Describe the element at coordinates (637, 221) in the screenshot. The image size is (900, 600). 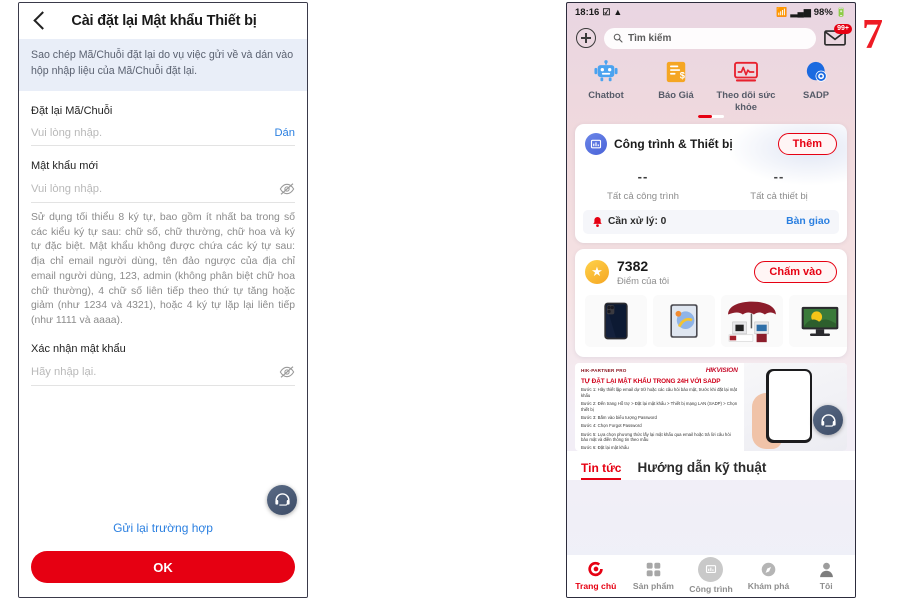
I see `todo-text: Cần xử lý: 0` at that location.